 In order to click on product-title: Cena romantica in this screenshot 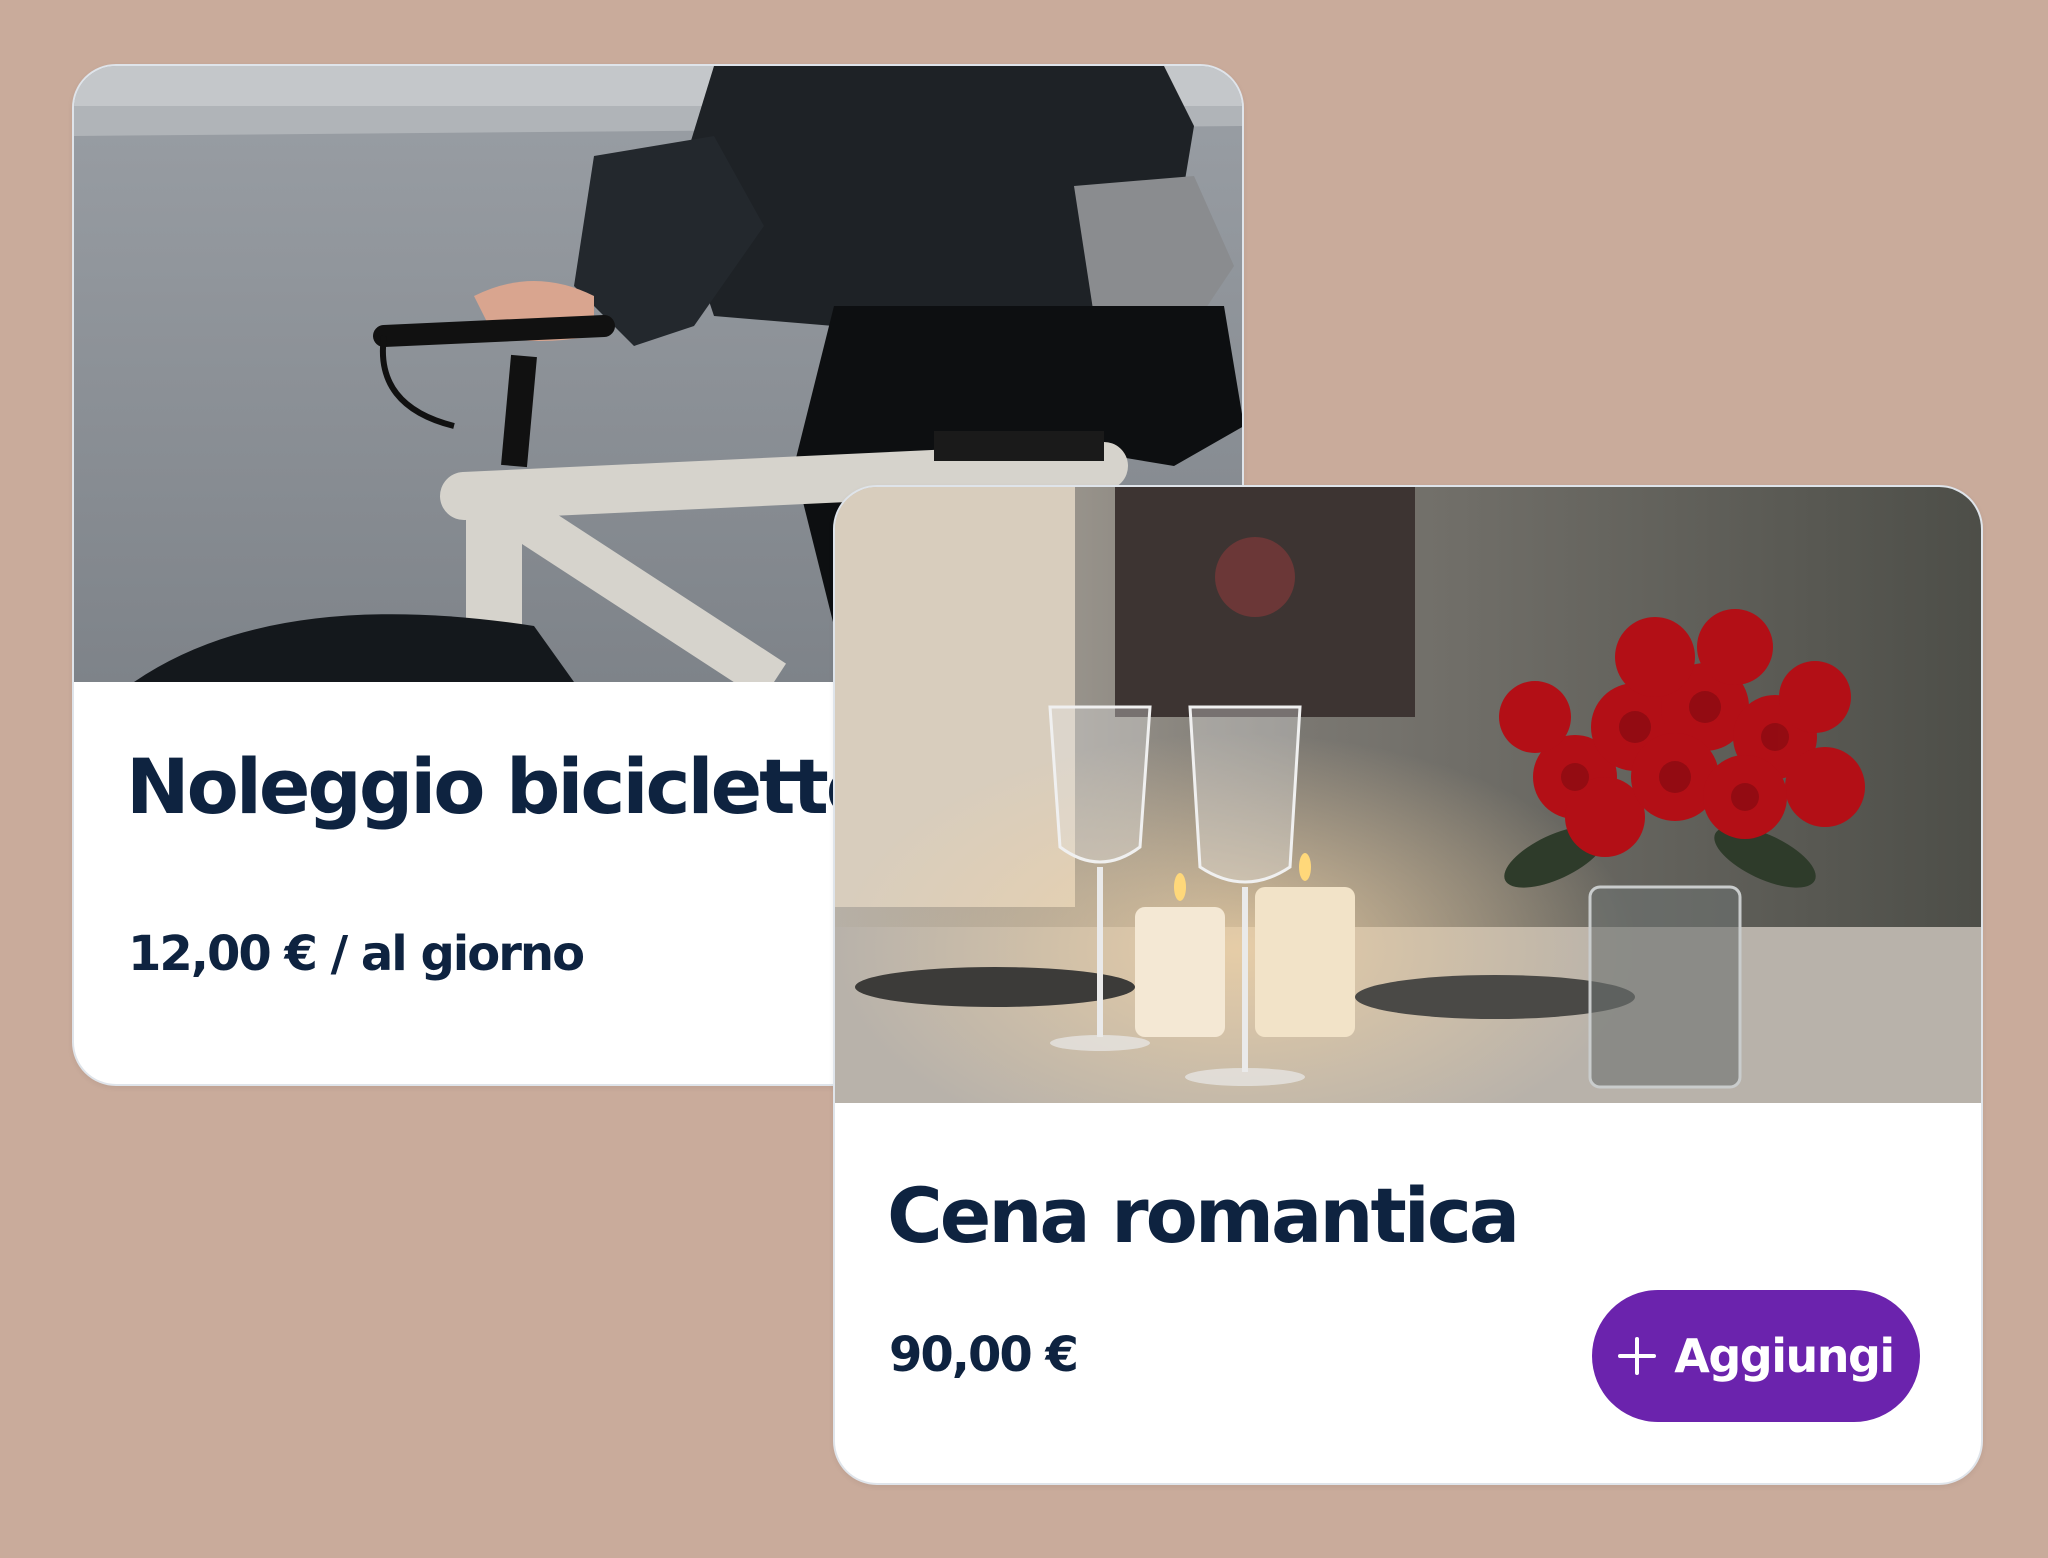, I will do `click(1203, 1215)`.